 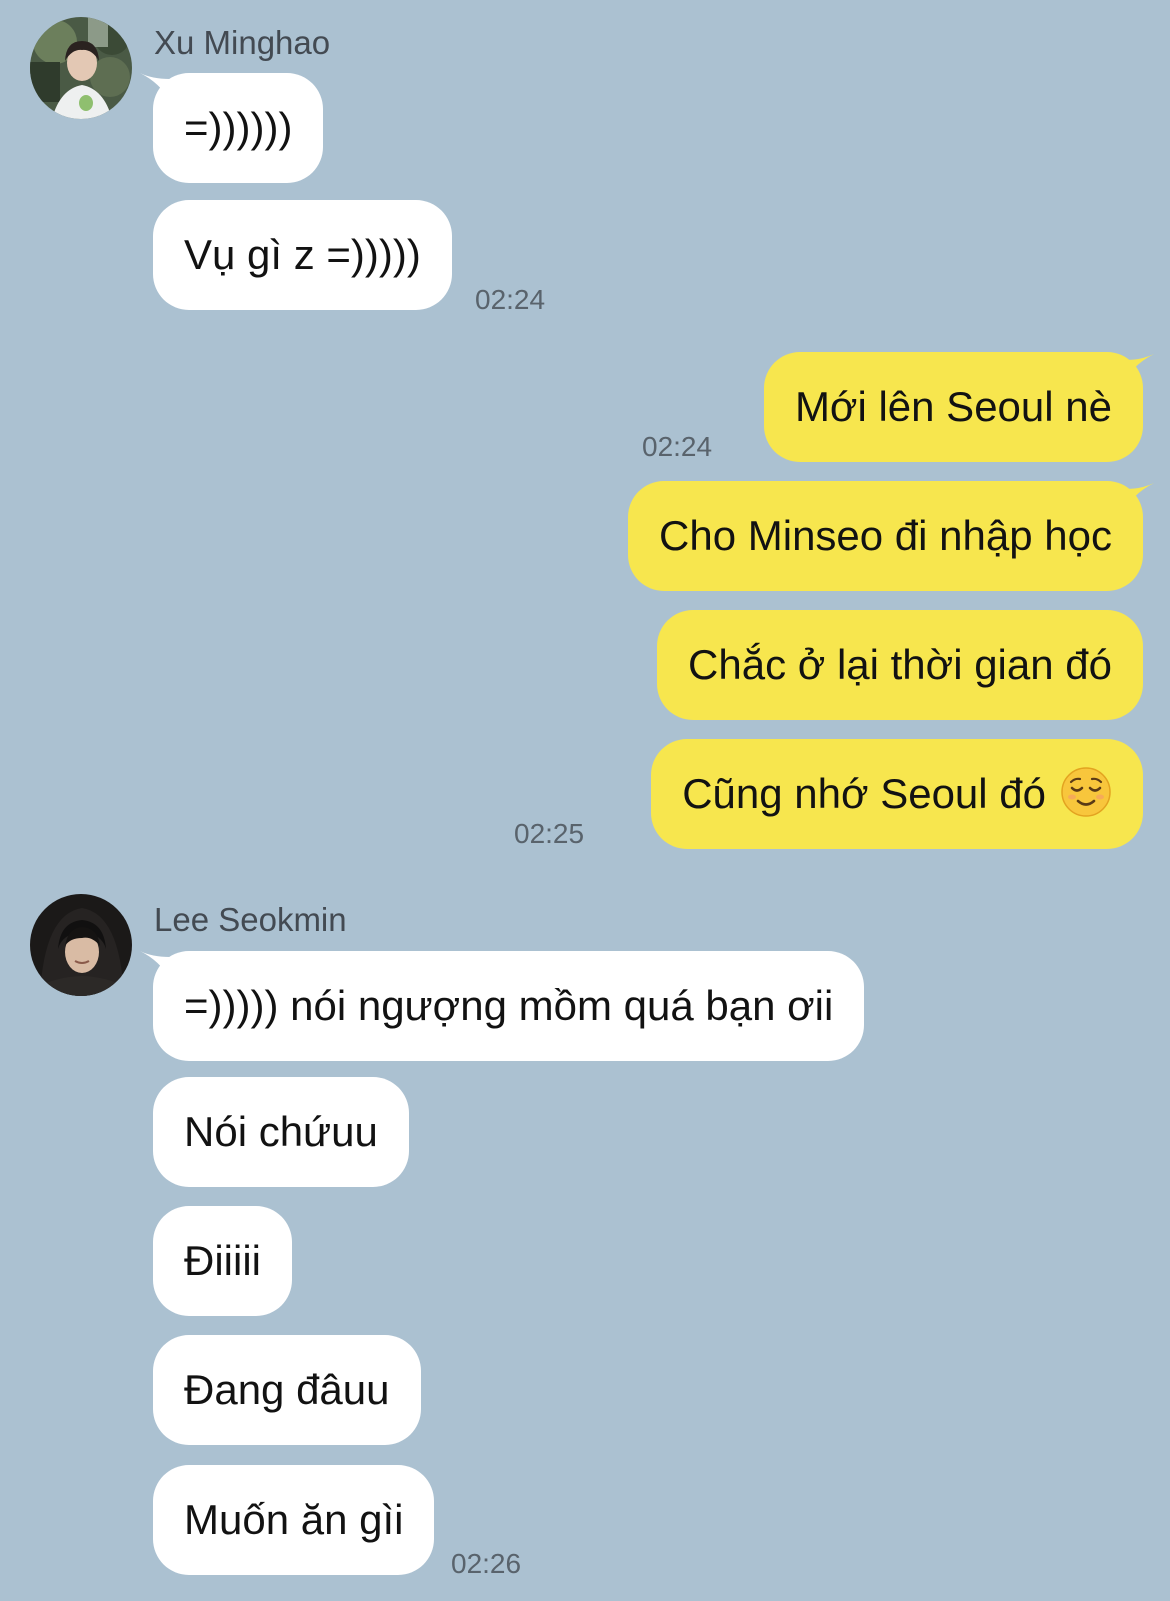 What do you see at coordinates (250, 919) in the screenshot?
I see `sender-name: Lee Seokmin` at bounding box center [250, 919].